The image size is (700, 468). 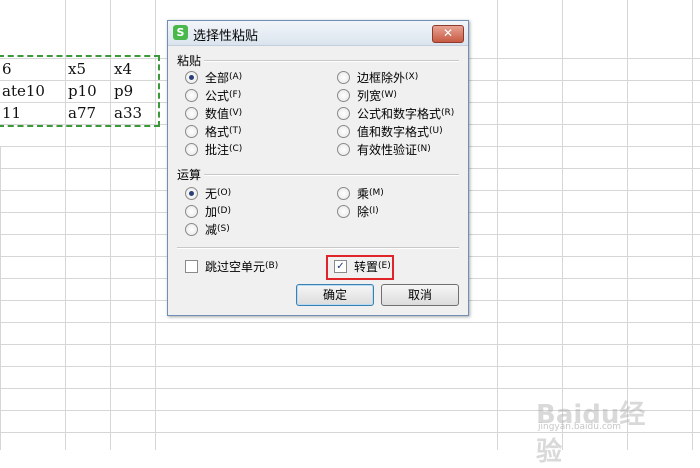 What do you see at coordinates (80, 91) in the screenshot?
I see `copy-selection-border` at bounding box center [80, 91].